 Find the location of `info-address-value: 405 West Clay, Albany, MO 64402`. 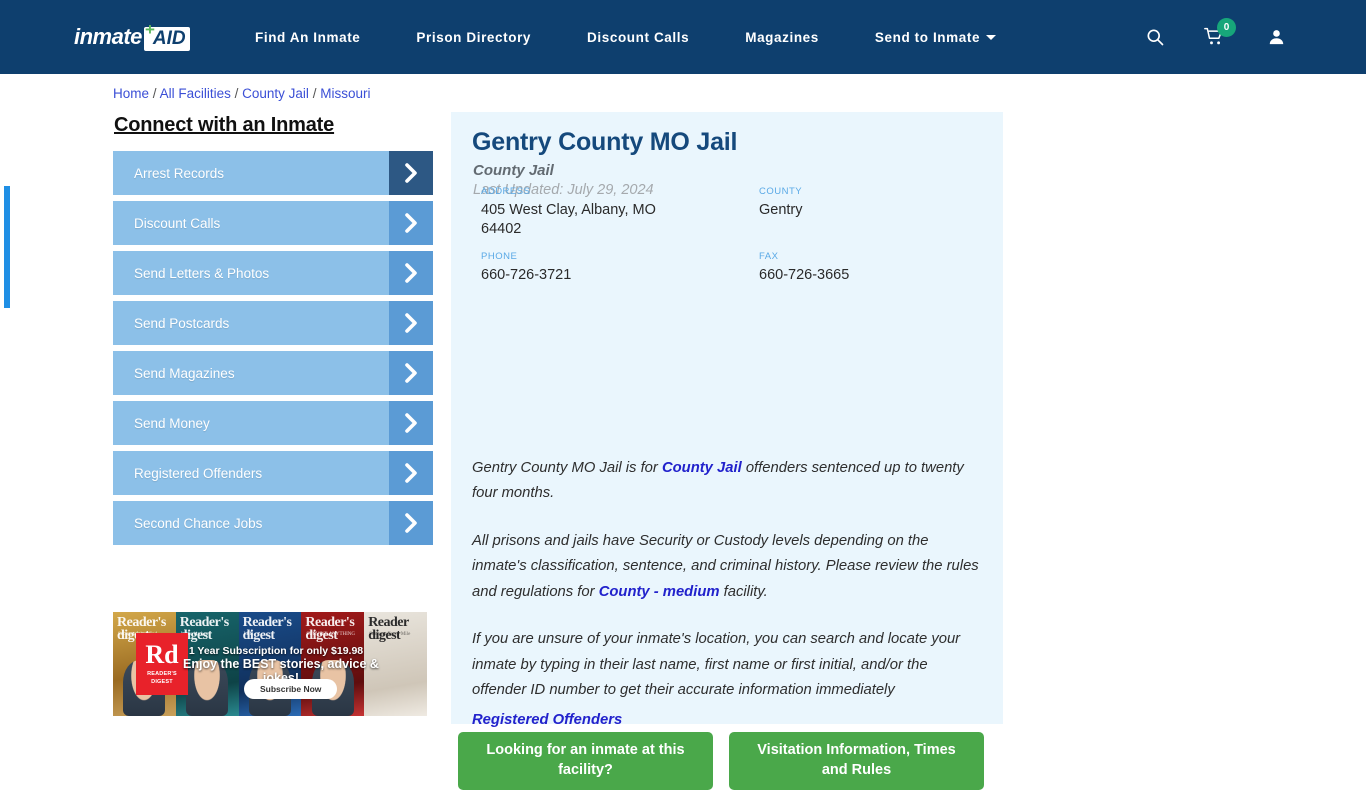

info-address-value: 405 West Clay, Albany, MO 64402 is located at coordinates (568, 219).